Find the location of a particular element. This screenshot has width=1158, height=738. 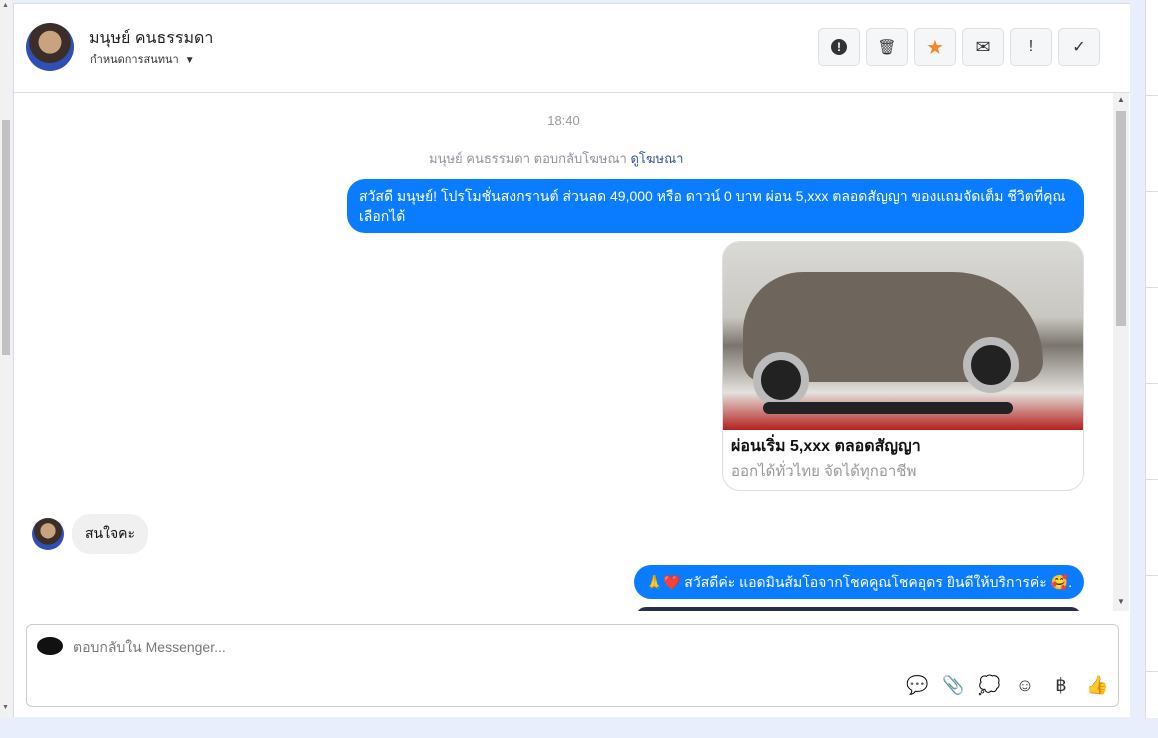

conversation-settings-dropdown: กำหนดการสนทนา ▼ is located at coordinates (142, 59).